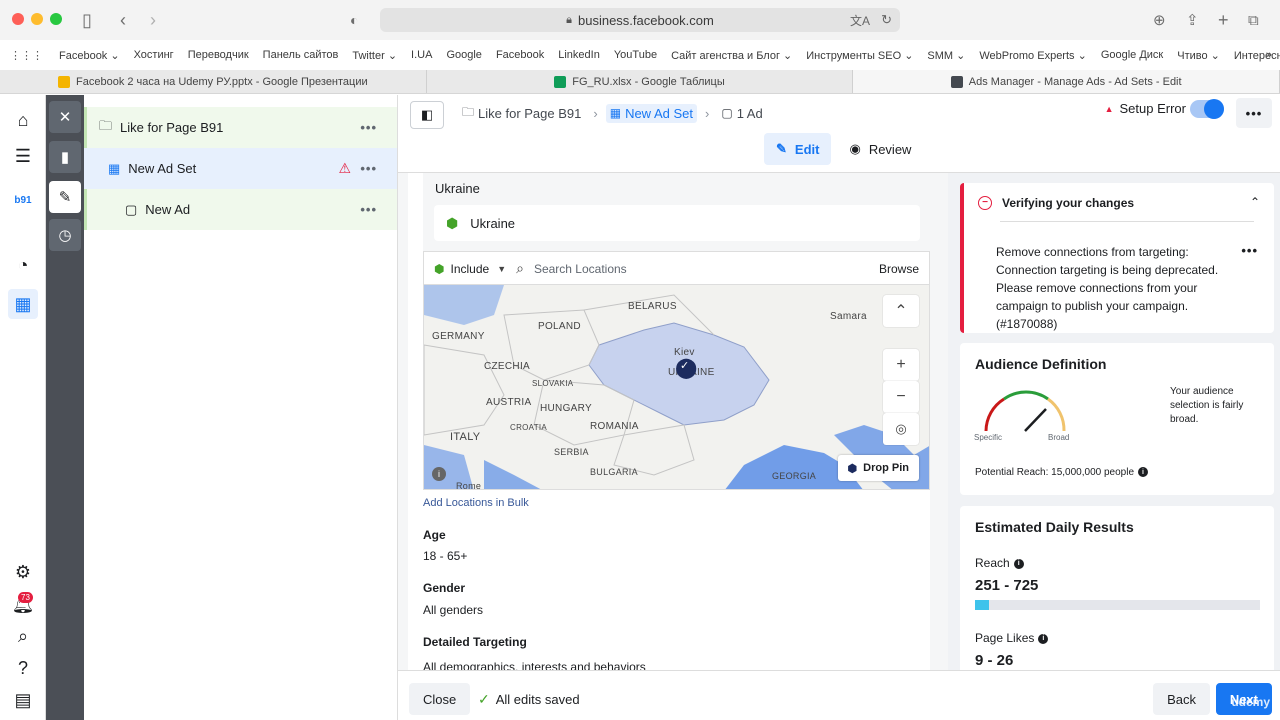 This screenshot has height=720, width=1280. Describe the element at coordinates (440, 699) in the screenshot. I see `close-button: Close` at that location.